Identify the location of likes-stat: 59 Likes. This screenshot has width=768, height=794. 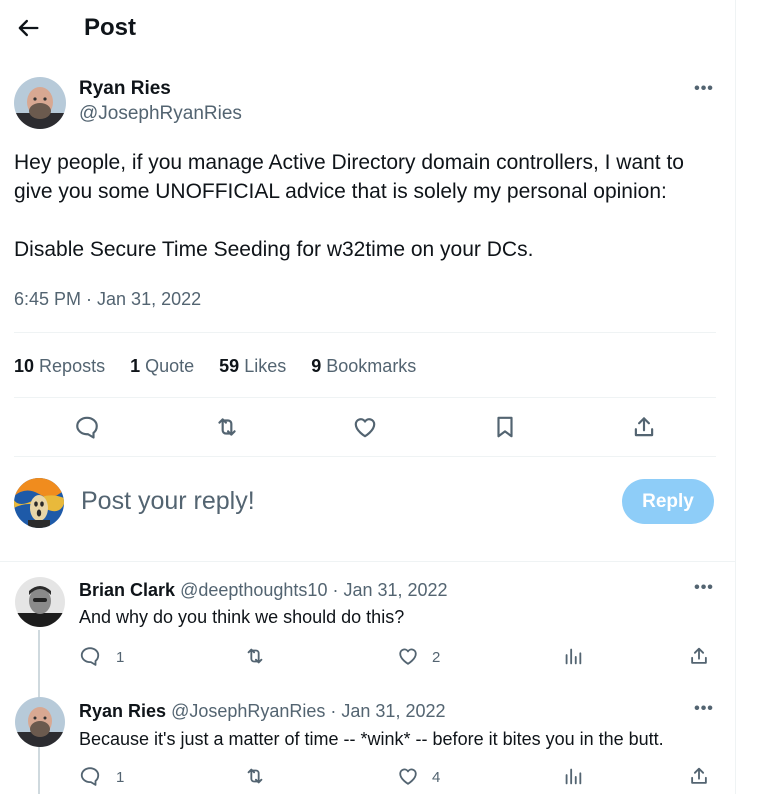
(252, 366).